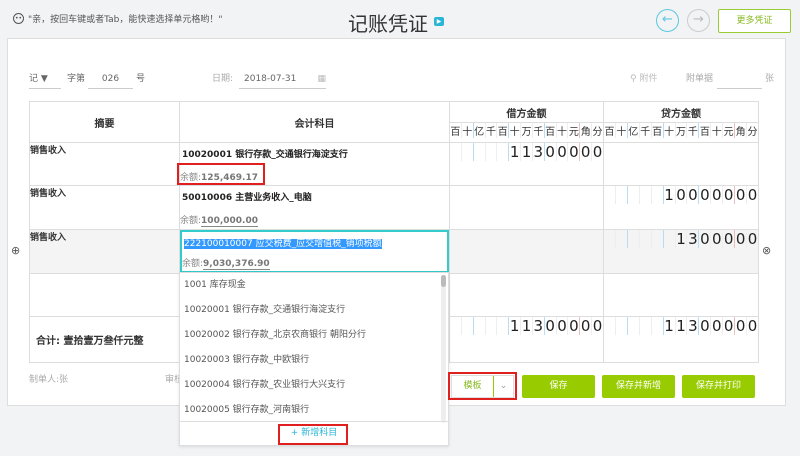 The height and width of the screenshot is (456, 800). What do you see at coordinates (110, 80) in the screenshot?
I see `voucher-number-input: 026` at bounding box center [110, 80].